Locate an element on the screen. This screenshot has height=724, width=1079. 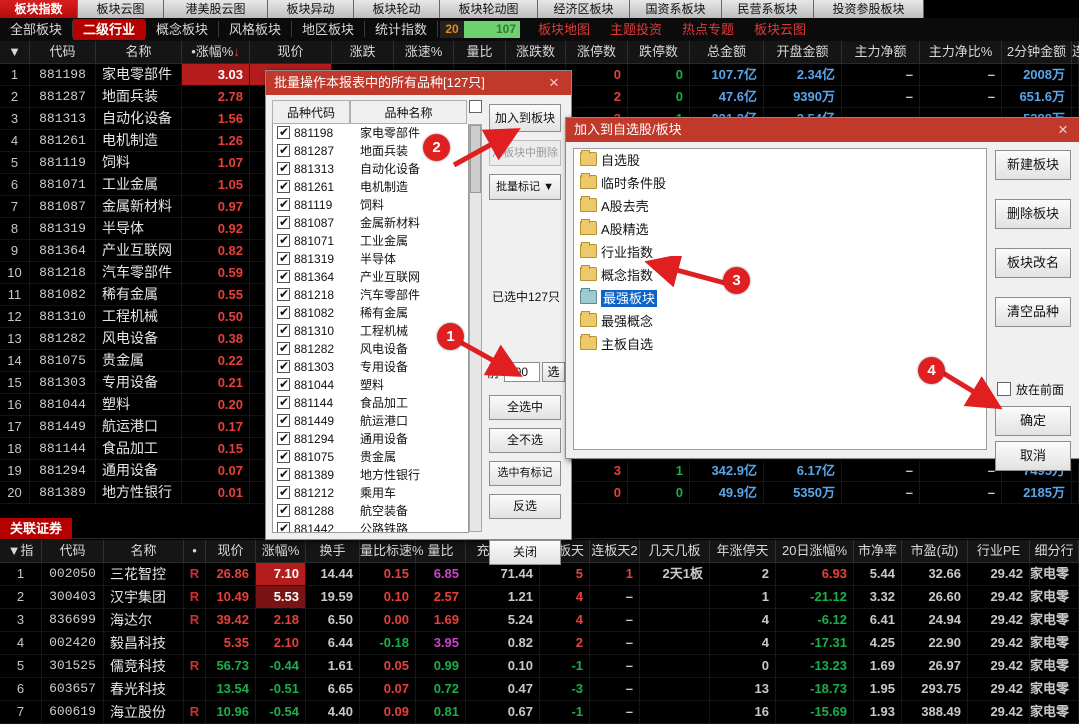
sub-link-主题投资: 主题投资 is located at coordinates (636, 29).